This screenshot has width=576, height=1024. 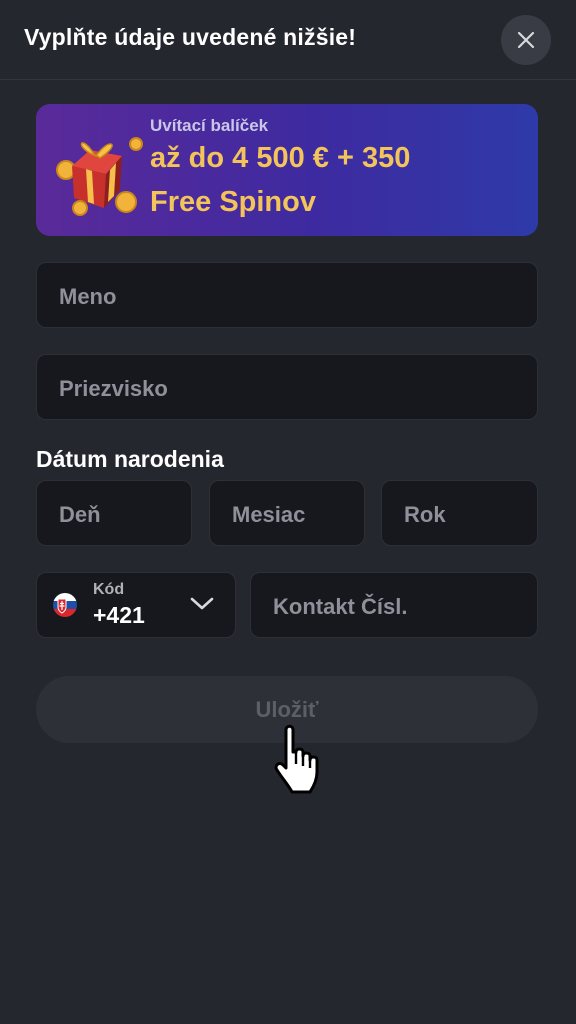 I want to click on close-icon, so click(x=526, y=40).